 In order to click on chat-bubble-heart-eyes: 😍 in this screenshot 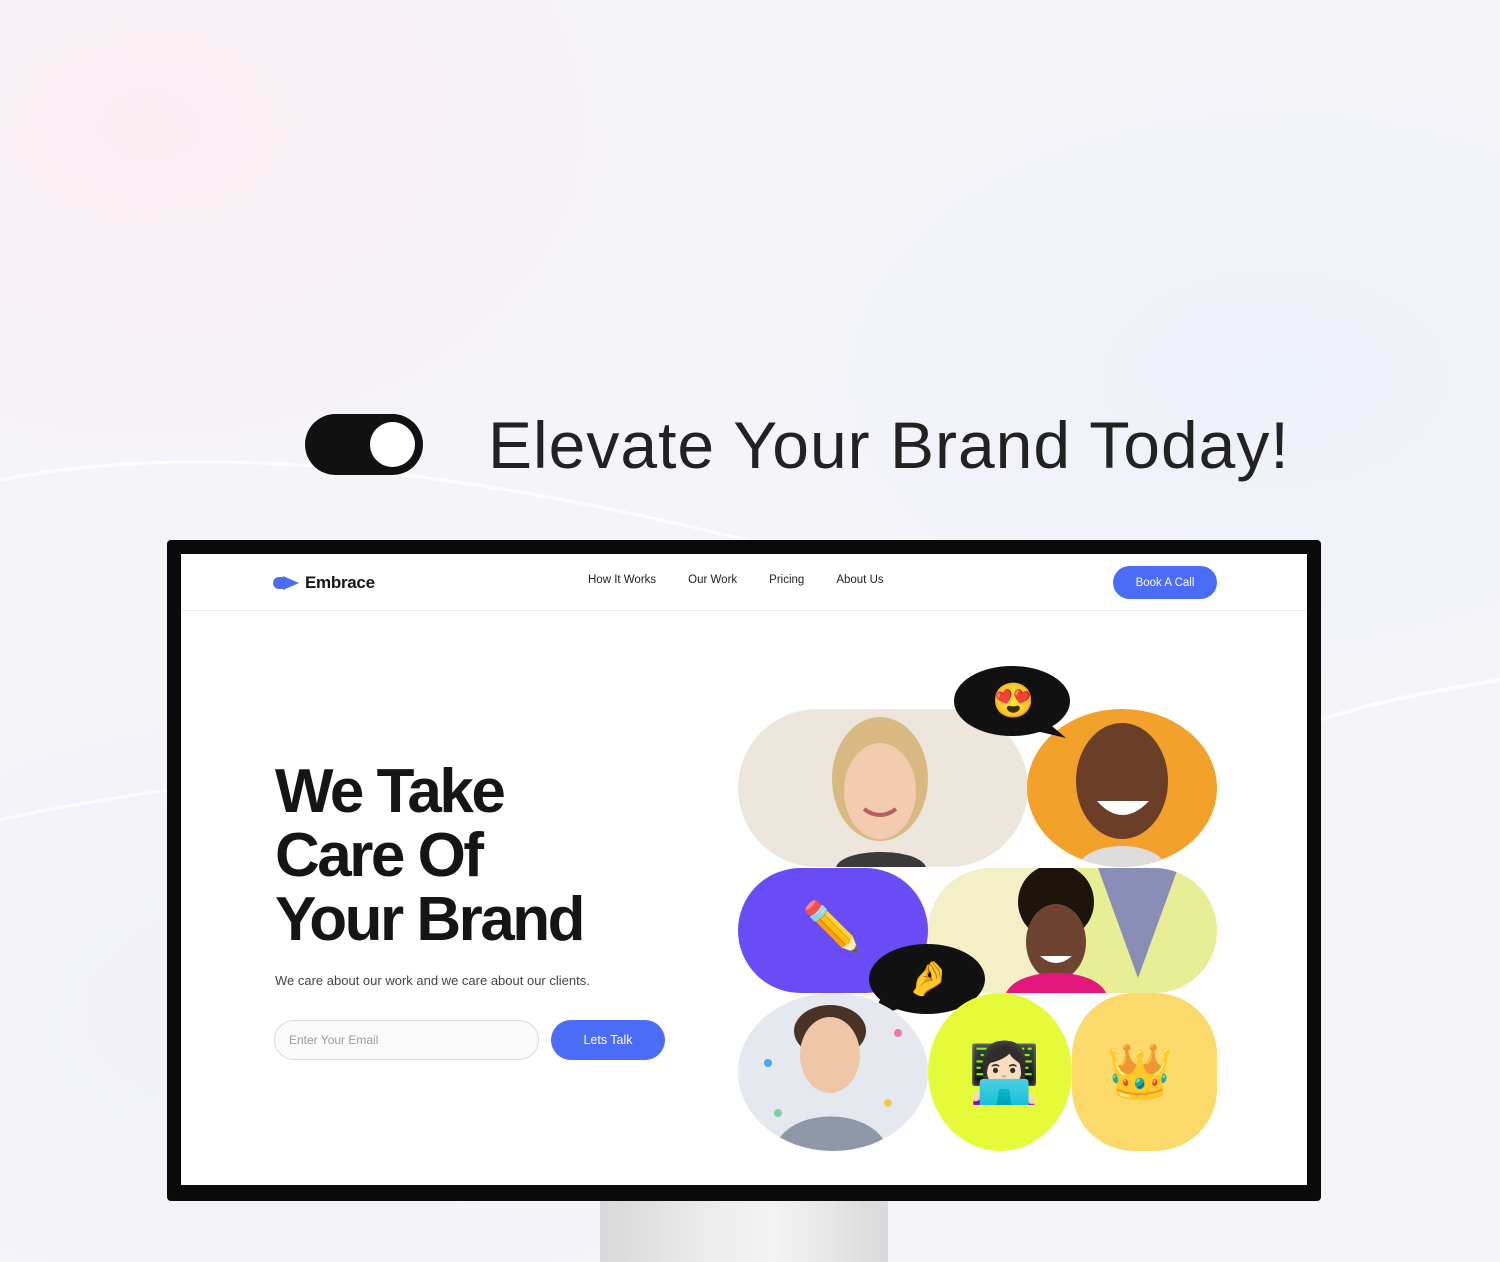, I will do `click(1013, 703)`.